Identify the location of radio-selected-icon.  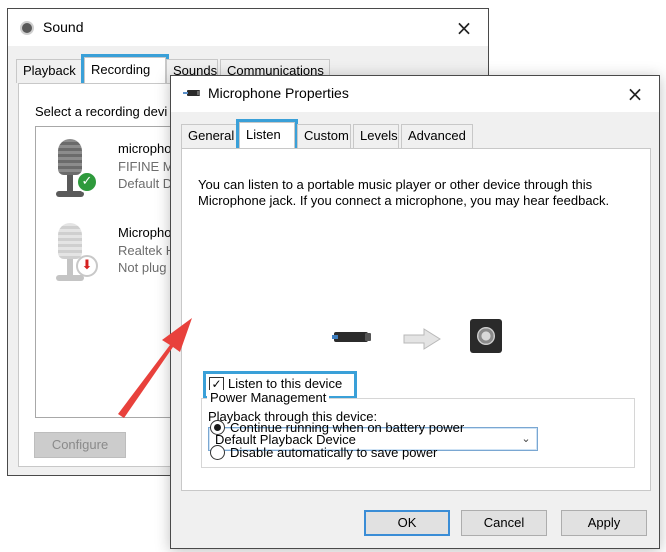
(217, 427).